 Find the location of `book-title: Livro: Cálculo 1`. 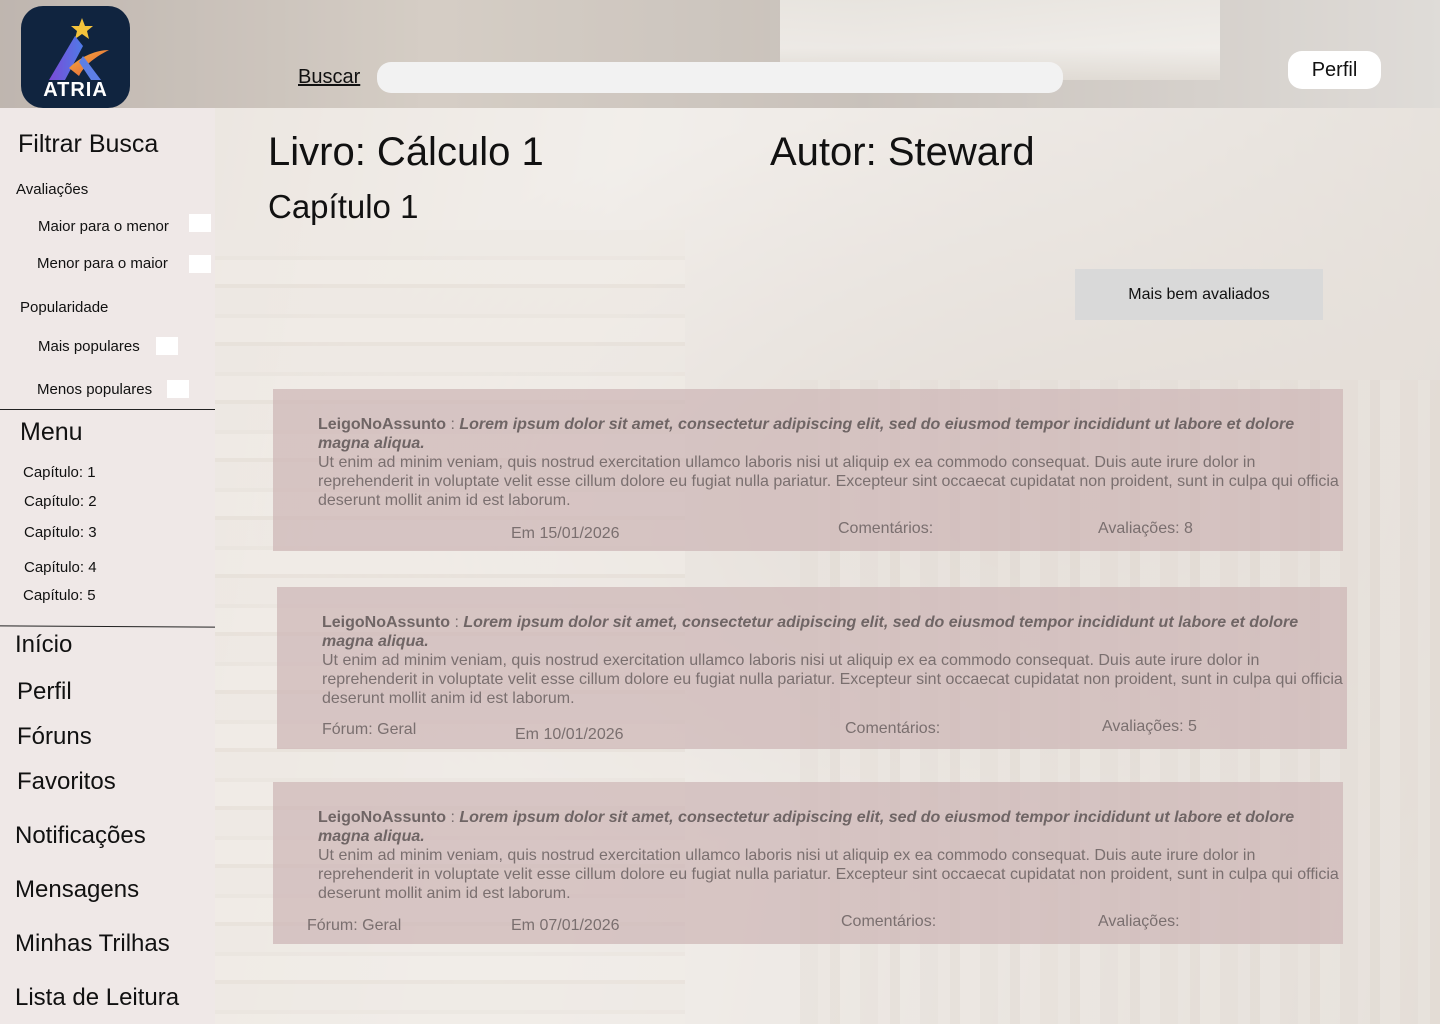

book-title: Livro: Cálculo 1 is located at coordinates (406, 152).